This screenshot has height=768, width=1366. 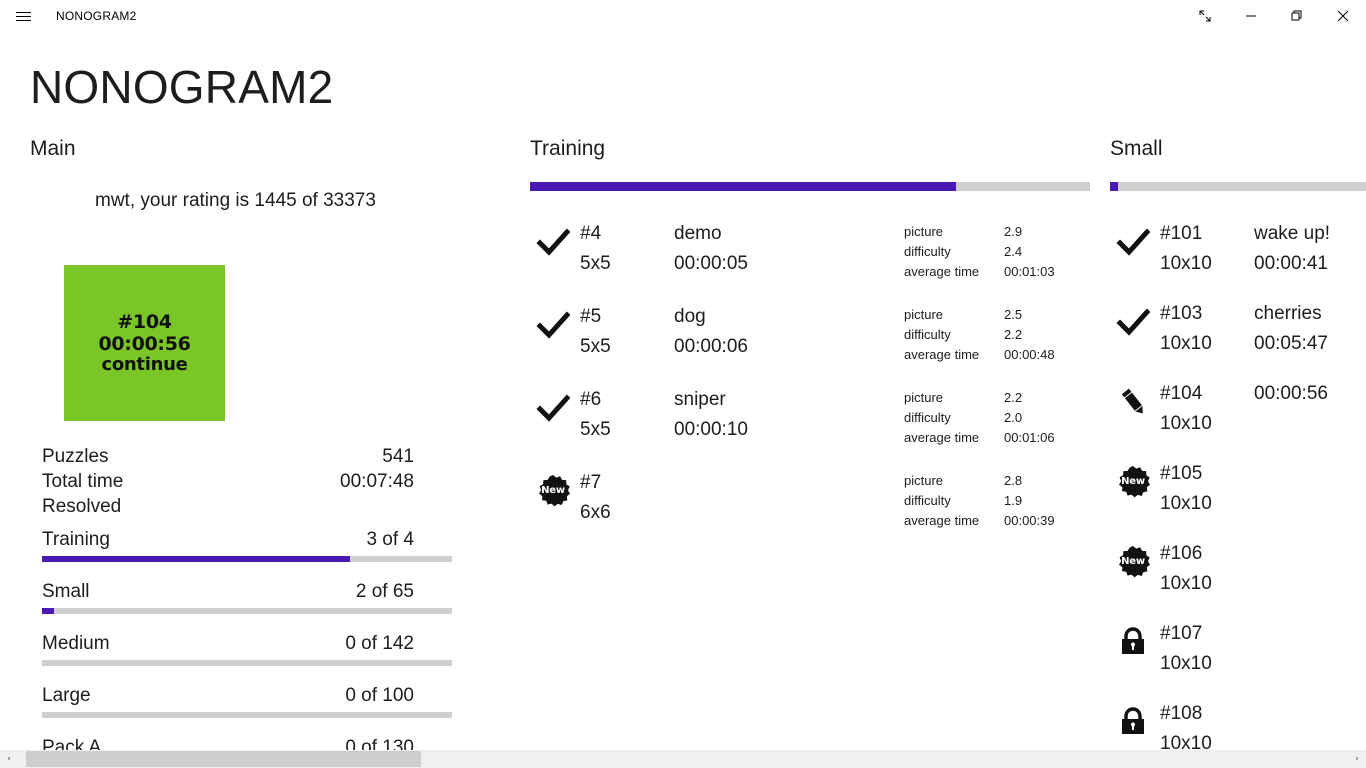 What do you see at coordinates (1181, 553) in the screenshot?
I see `puzzle-number: #106` at bounding box center [1181, 553].